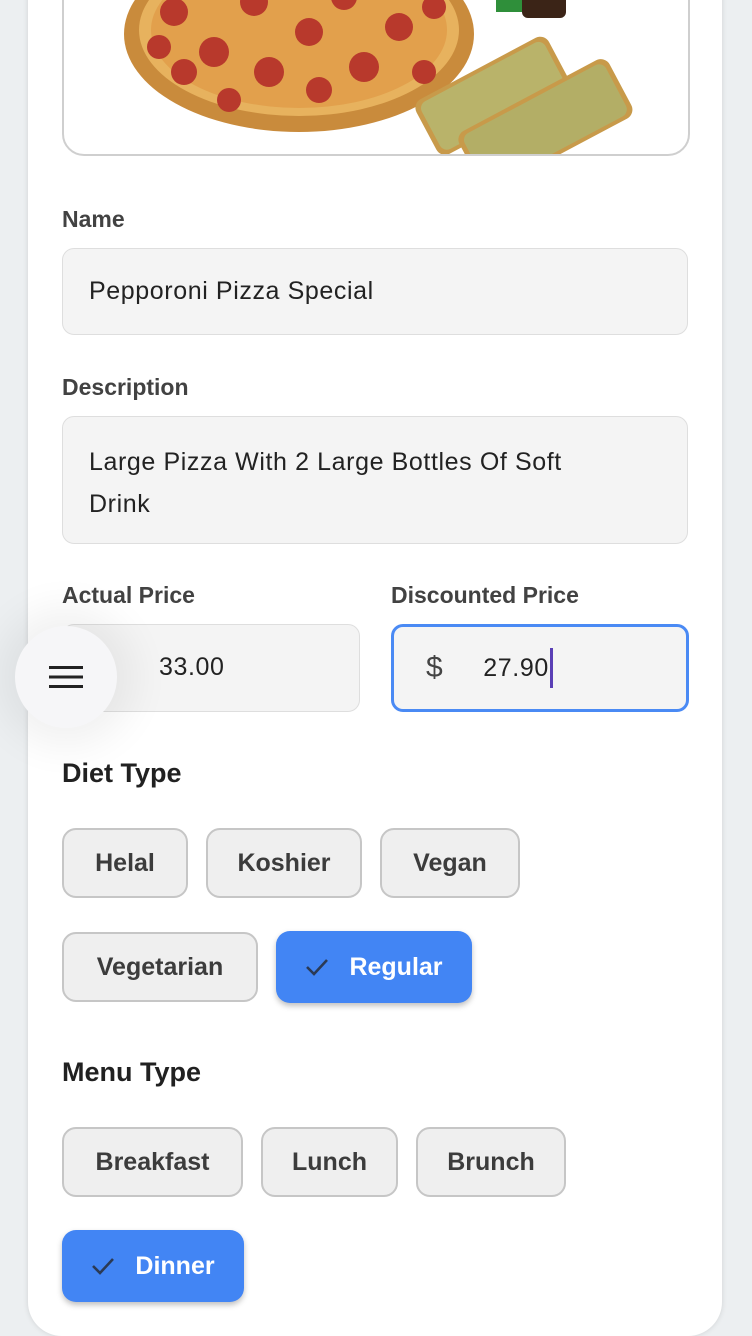  What do you see at coordinates (485, 595) in the screenshot?
I see `discounted-price-label: Discounted Price` at bounding box center [485, 595].